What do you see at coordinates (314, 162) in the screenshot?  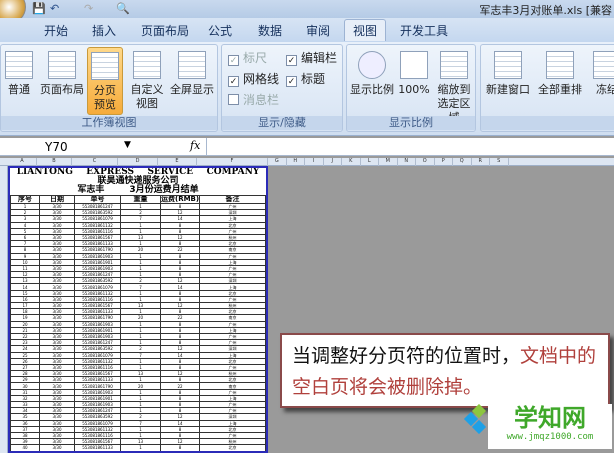 I see `column-header-i: I` at bounding box center [314, 162].